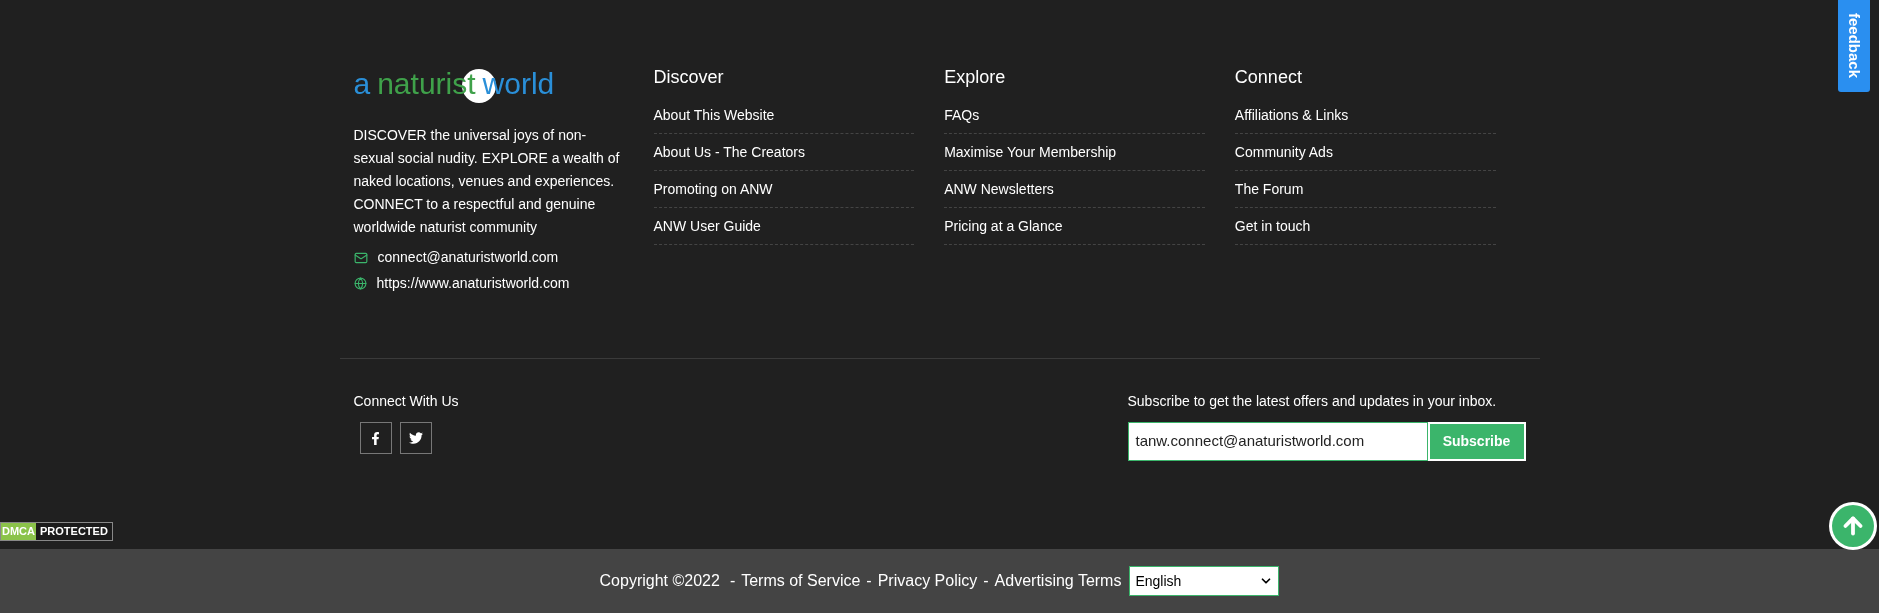 This screenshot has height=613, width=1879. What do you see at coordinates (1269, 189) in the screenshot?
I see `footer-link: The Forum` at bounding box center [1269, 189].